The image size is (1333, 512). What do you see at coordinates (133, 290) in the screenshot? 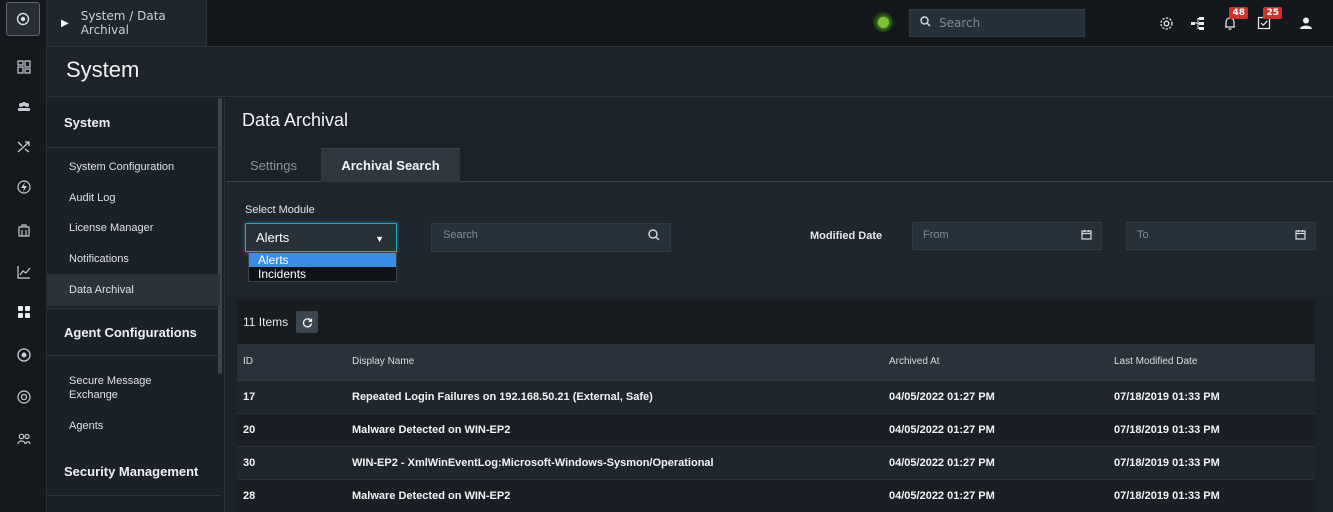
I see `sidebar-item-data-archival: Data Archival` at bounding box center [133, 290].